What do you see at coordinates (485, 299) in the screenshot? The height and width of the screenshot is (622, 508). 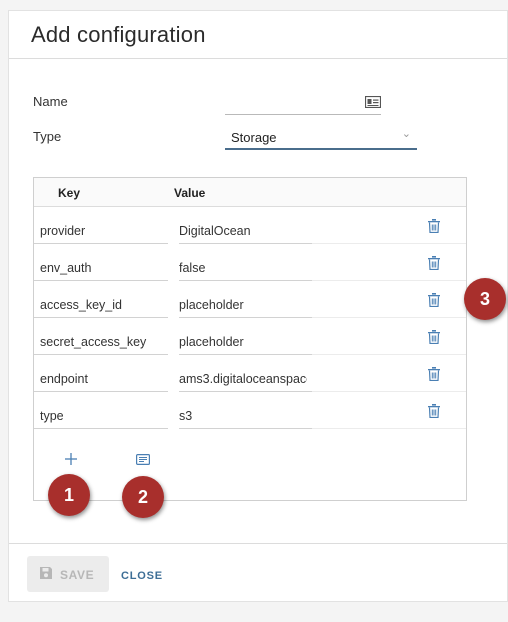 I see `callout-badge-3: 3` at bounding box center [485, 299].